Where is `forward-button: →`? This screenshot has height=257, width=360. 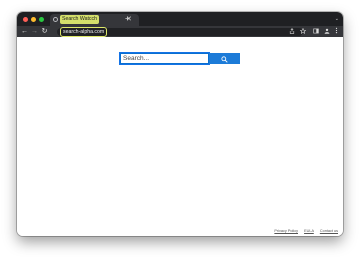
forward-button: → is located at coordinates (34, 31).